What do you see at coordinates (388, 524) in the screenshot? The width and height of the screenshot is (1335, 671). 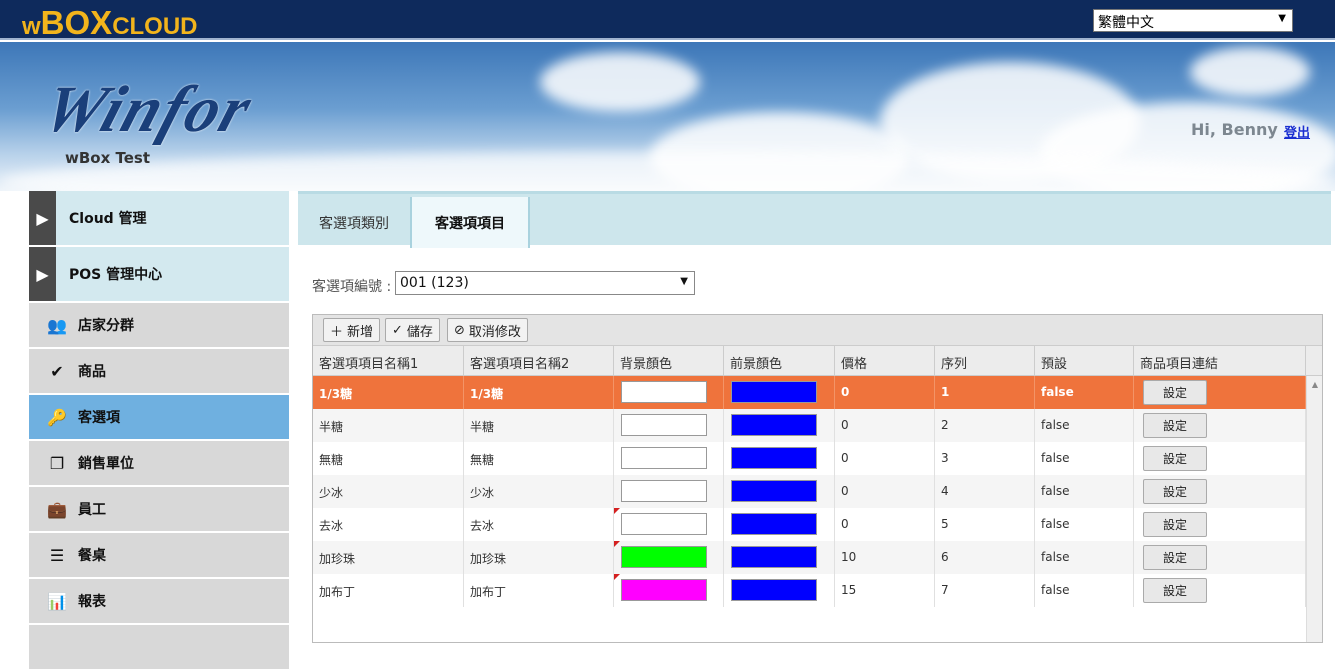 I see `name1-cell: 去冰` at bounding box center [388, 524].